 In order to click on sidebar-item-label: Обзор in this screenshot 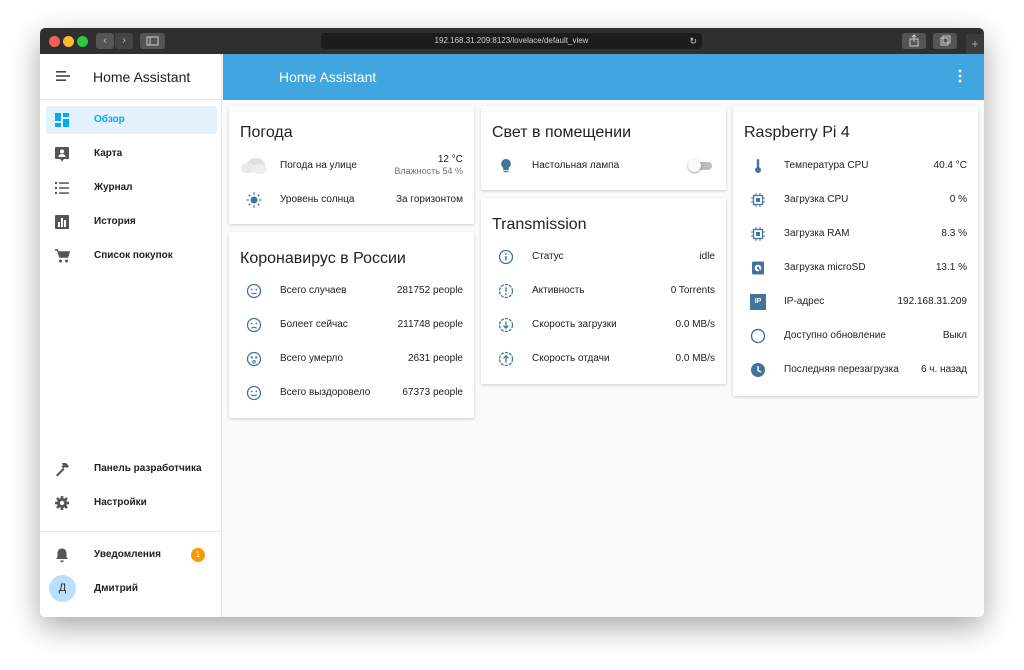, I will do `click(109, 119)`.